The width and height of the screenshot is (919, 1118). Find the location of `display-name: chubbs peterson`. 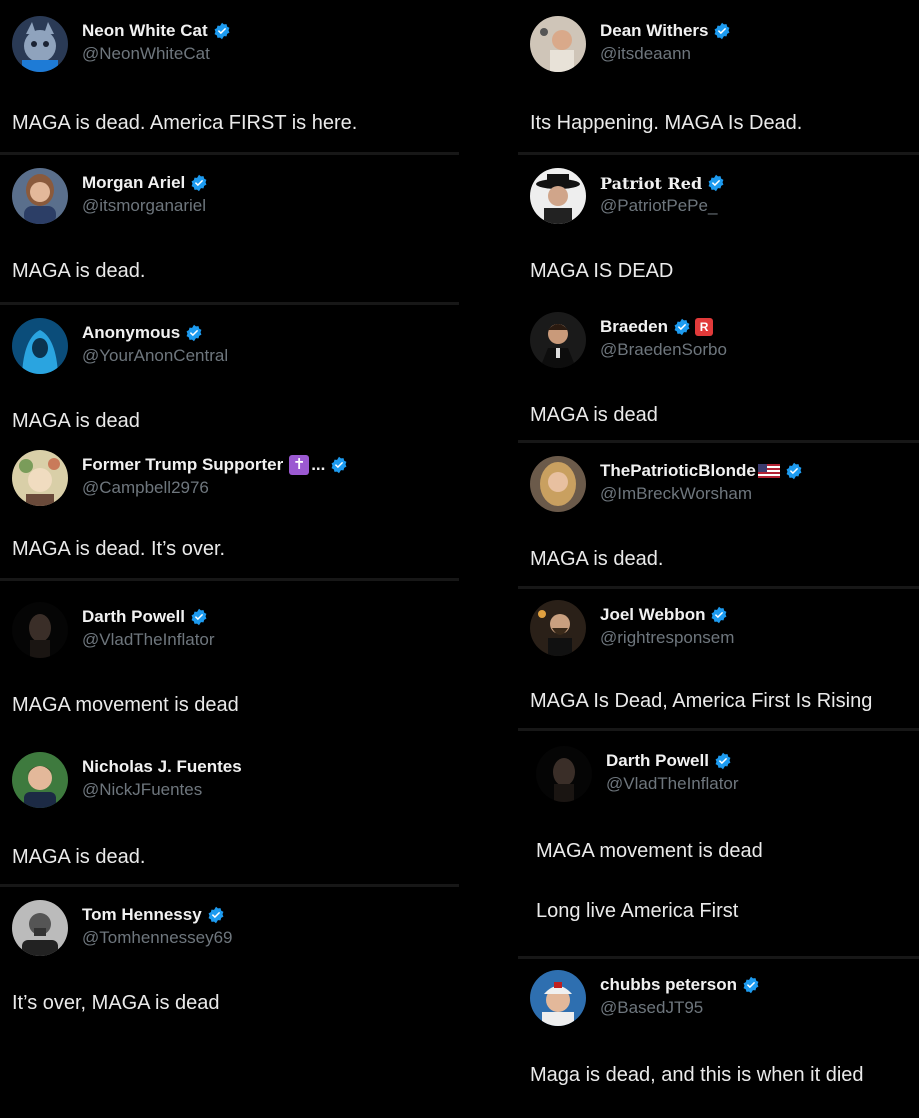

display-name: chubbs peterson is located at coordinates (668, 985).